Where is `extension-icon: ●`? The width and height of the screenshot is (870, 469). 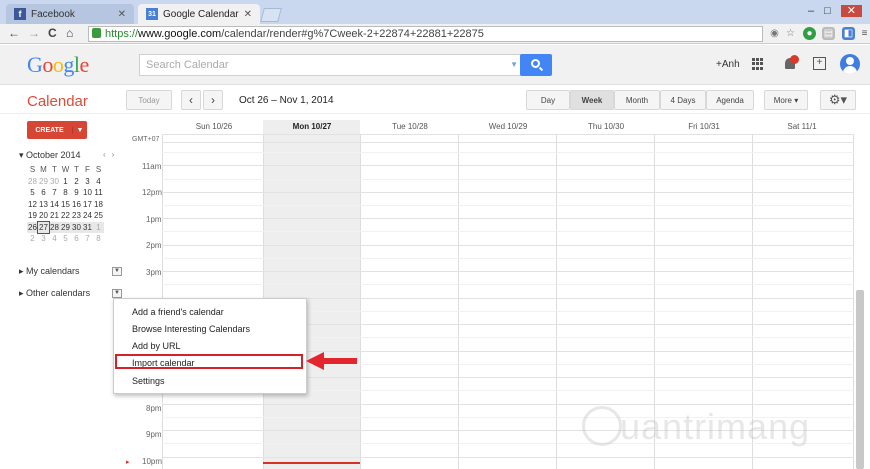
extension-icon: ● is located at coordinates (809, 33).